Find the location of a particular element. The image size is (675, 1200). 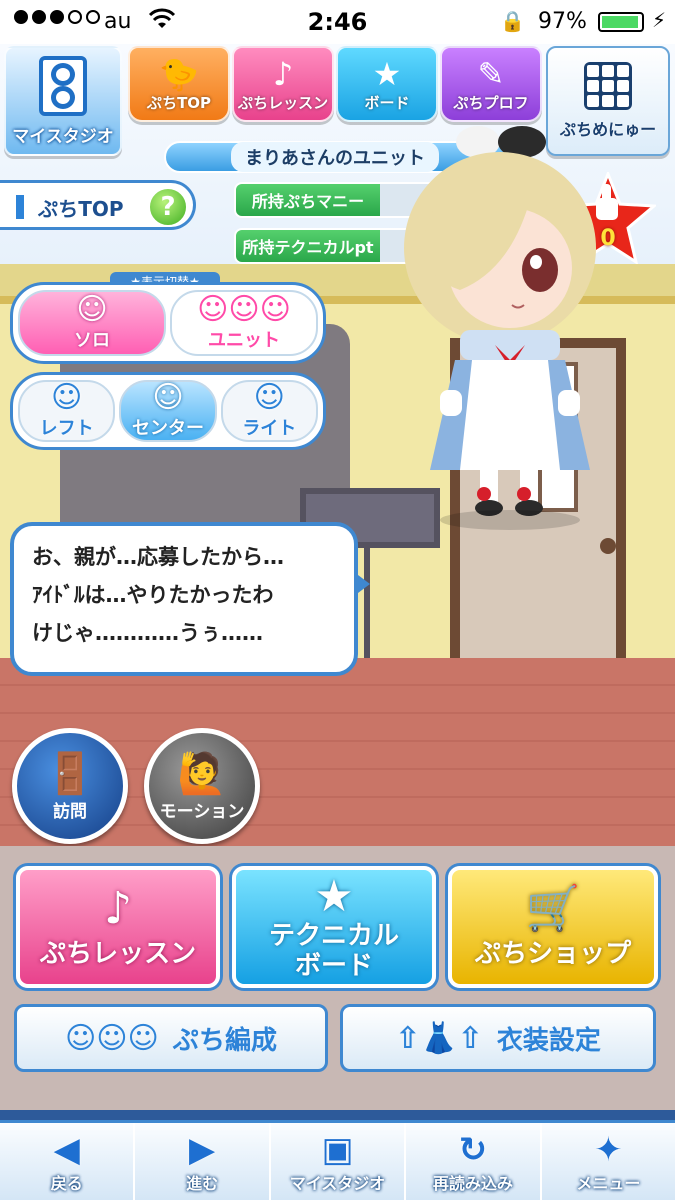

toggle-label: ユニット is located at coordinates (244, 340).